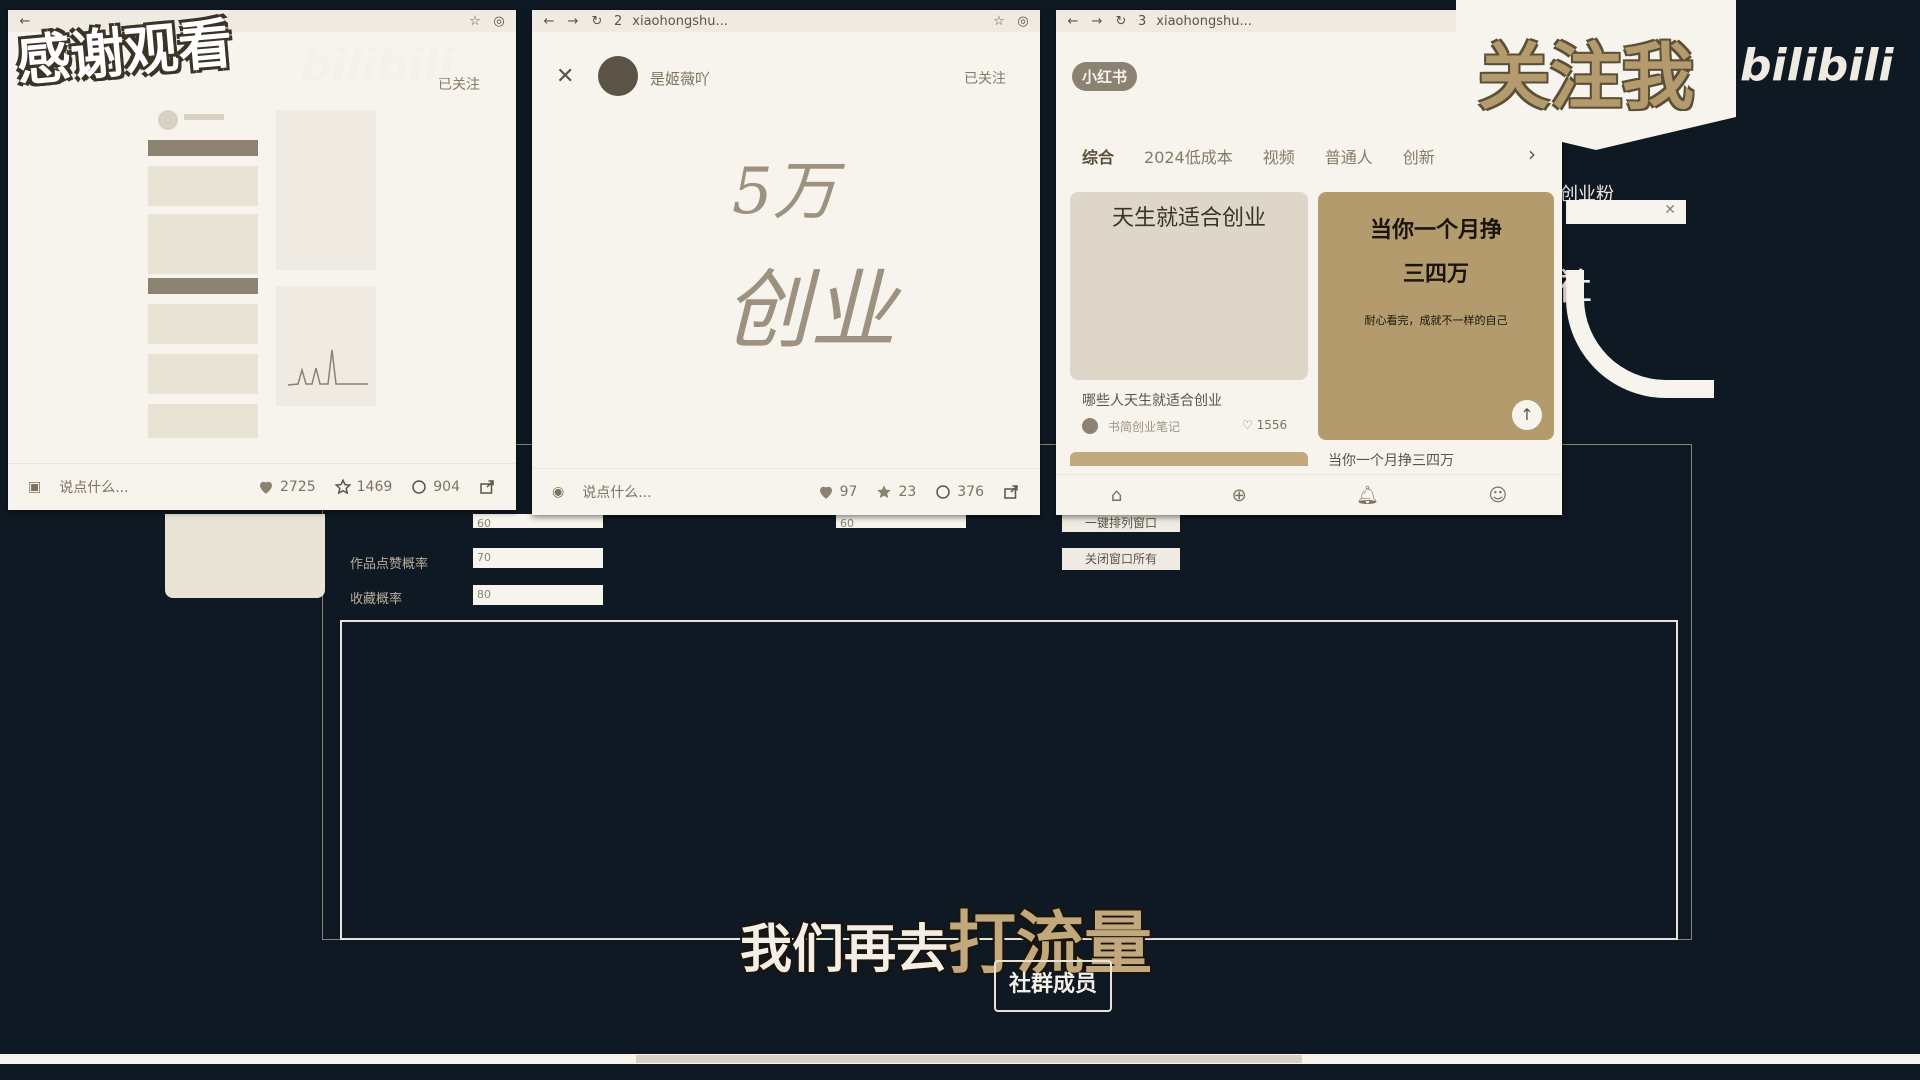 The width and height of the screenshot is (1920, 1080). What do you see at coordinates (1309, 494) in the screenshot?
I see `bottom-nav: ⌂ ⊕ 🔔︎ ☺` at bounding box center [1309, 494].